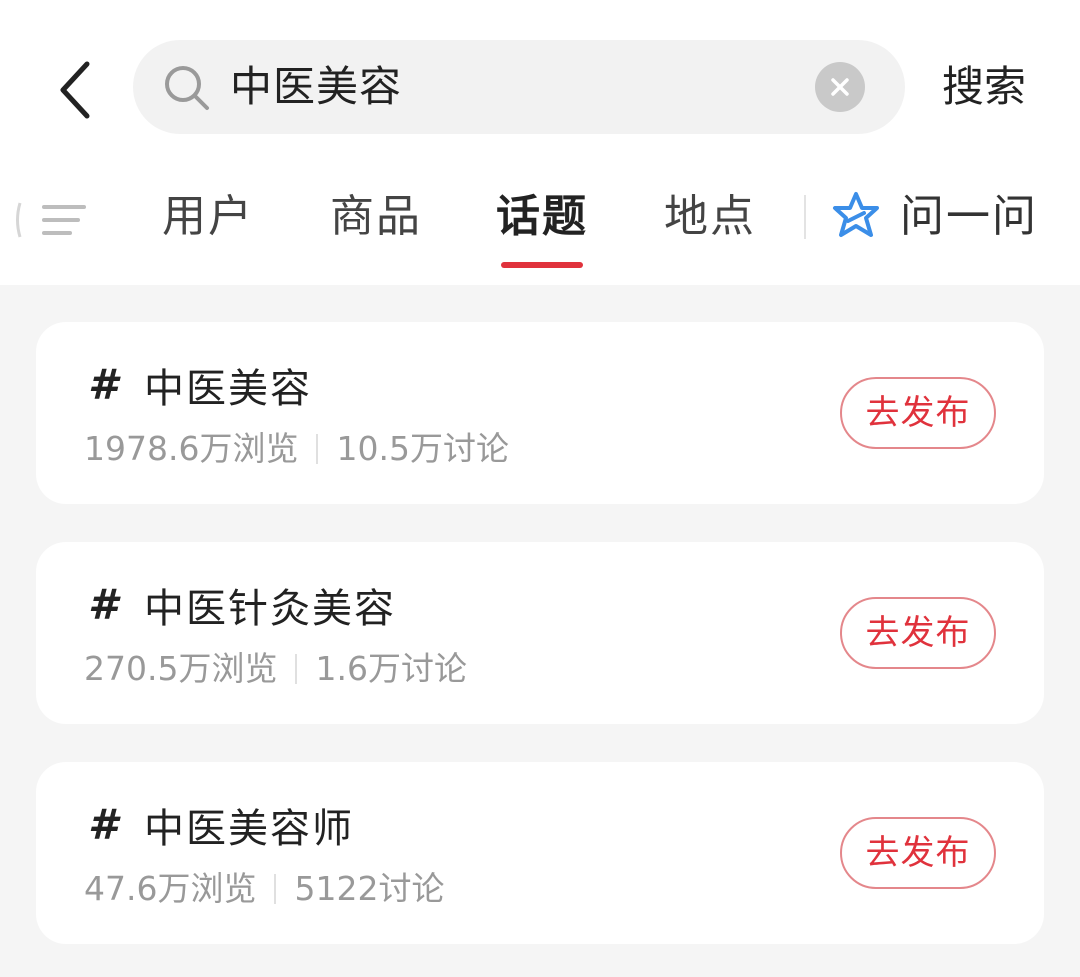  What do you see at coordinates (228, 385) in the screenshot?
I see `topic-title: 中医美容` at bounding box center [228, 385].